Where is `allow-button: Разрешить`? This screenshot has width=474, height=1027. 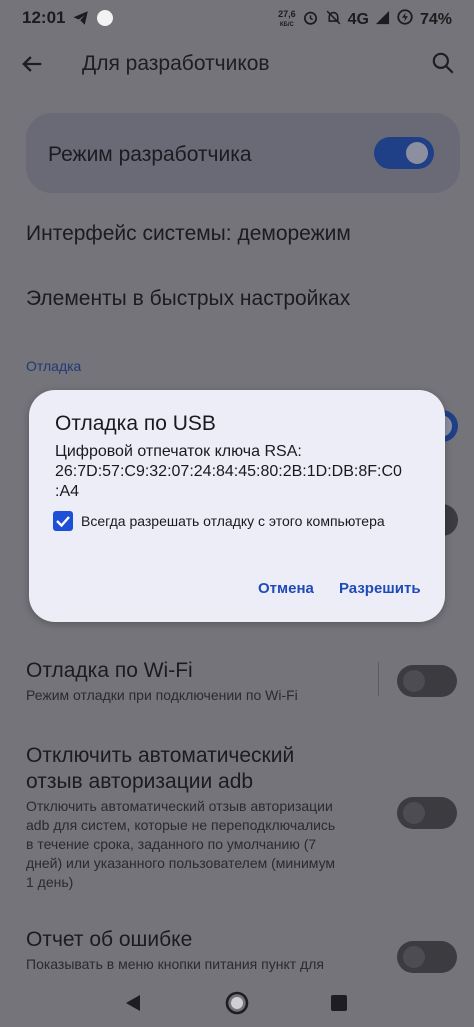 allow-button: Разрешить is located at coordinates (380, 588).